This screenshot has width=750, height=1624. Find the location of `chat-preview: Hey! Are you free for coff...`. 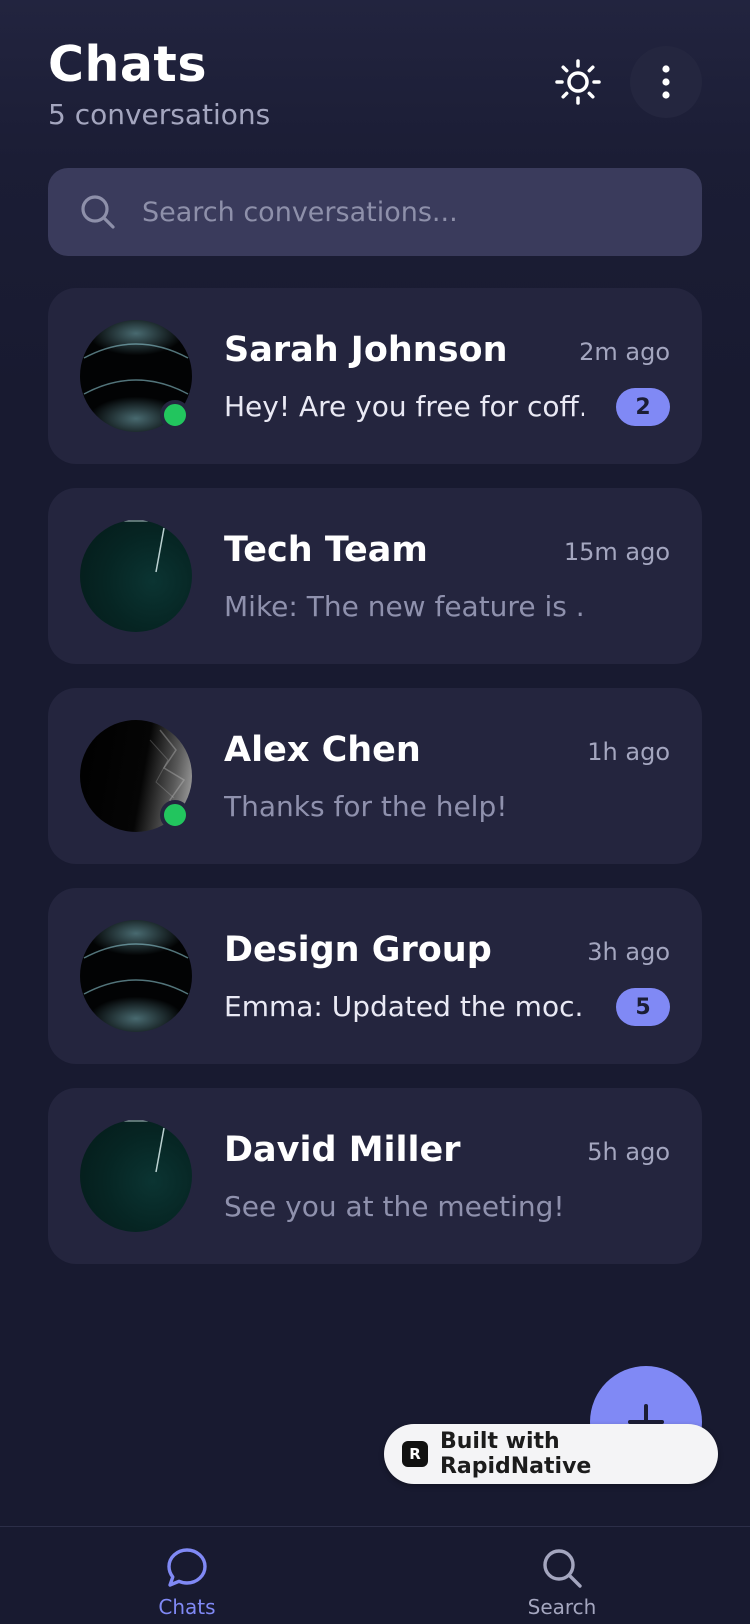

chat-preview: Hey! Are you free for coff... is located at coordinates (404, 406).